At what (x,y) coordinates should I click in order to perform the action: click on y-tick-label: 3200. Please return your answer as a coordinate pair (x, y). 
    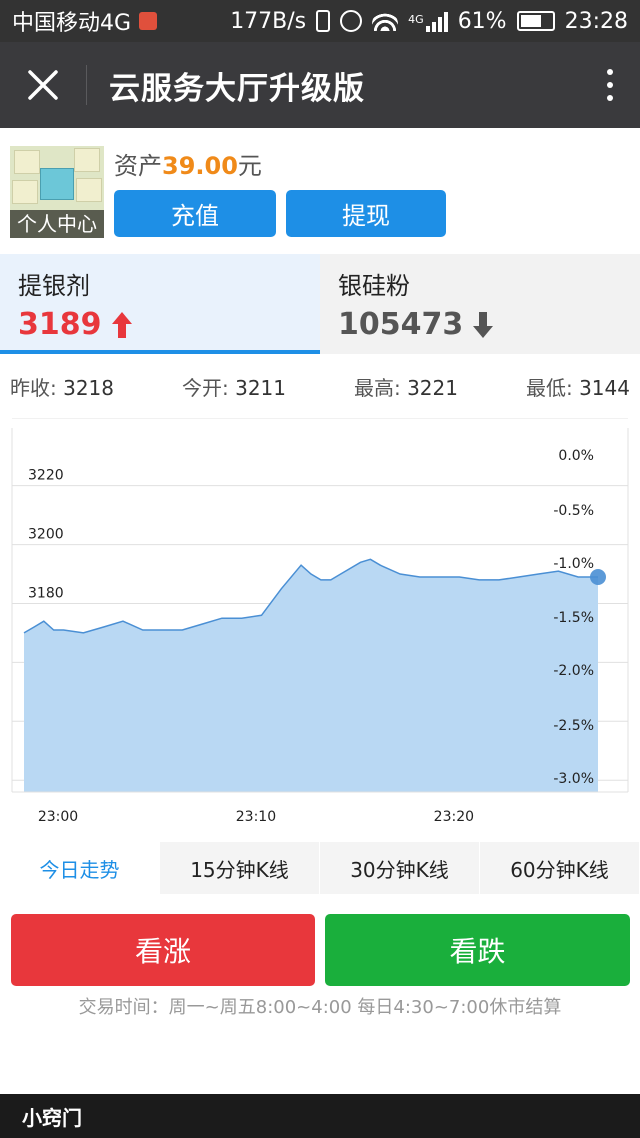
    Looking at the image, I should click on (46, 535).